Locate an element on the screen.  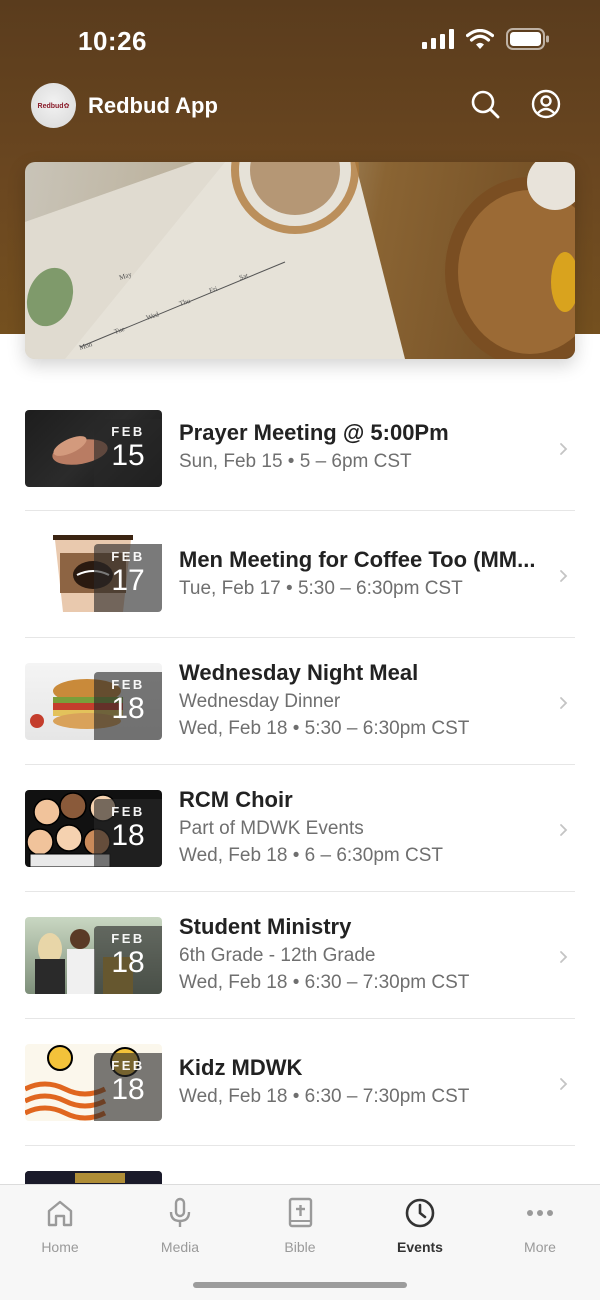
date-badge: FEB 17 is located at coordinates (128, 578).